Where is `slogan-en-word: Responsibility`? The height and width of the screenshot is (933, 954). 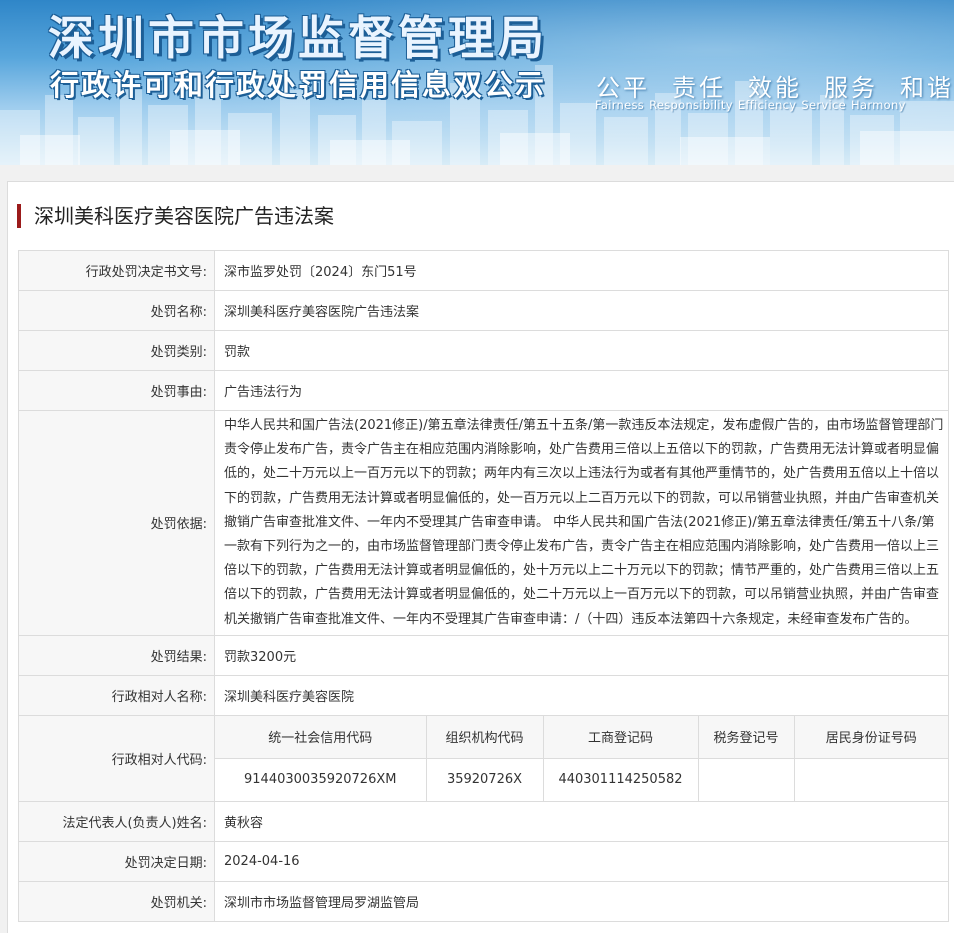 slogan-en-word: Responsibility is located at coordinates (691, 105).